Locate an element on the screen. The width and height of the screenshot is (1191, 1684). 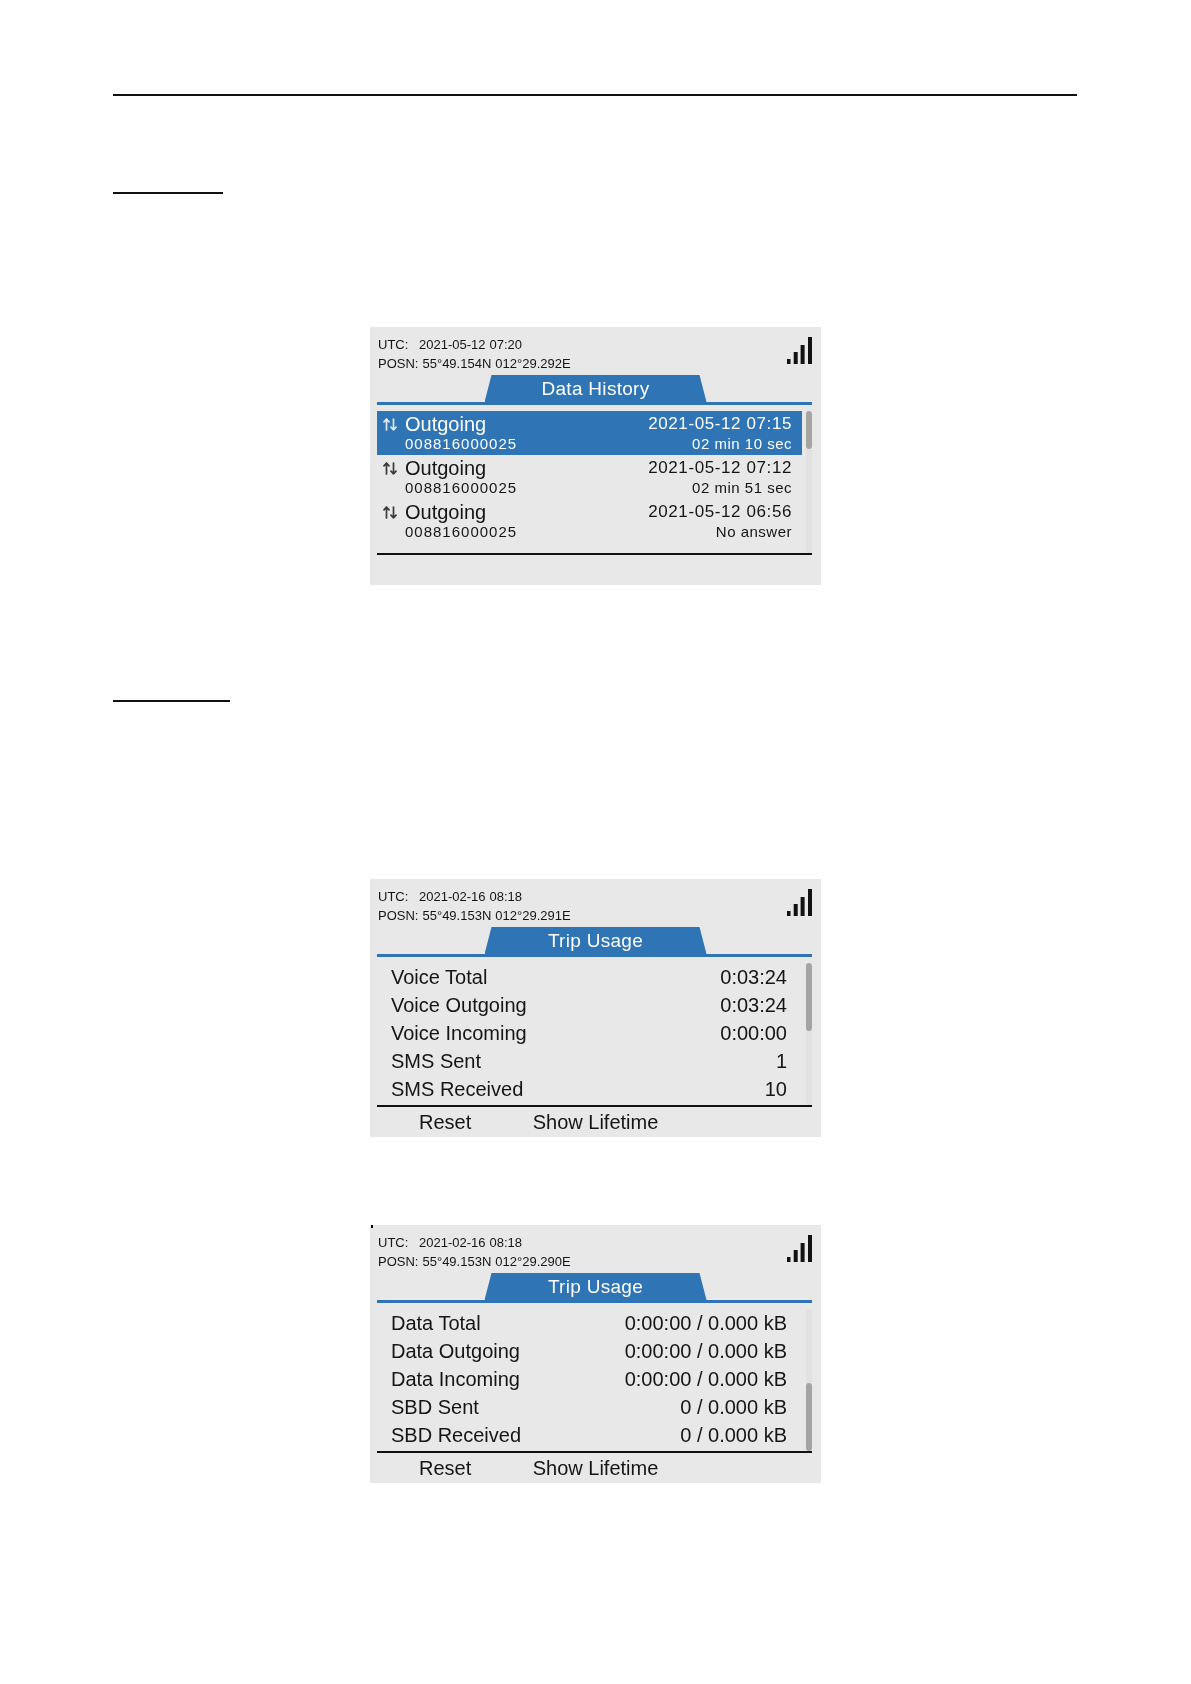
usage-label: Data Outgoing is located at coordinates (455, 1351).